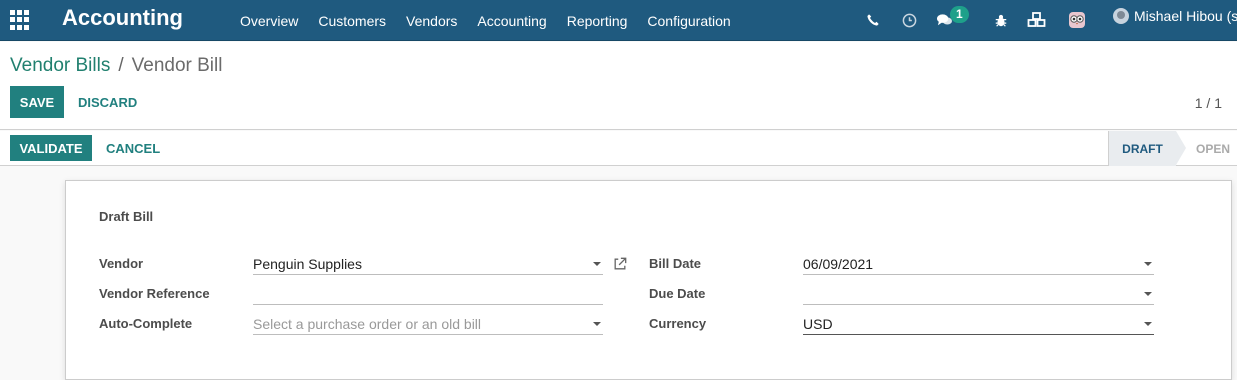  What do you see at coordinates (978, 264) in the screenshot?
I see `bill-date-field: 06/09/2021` at bounding box center [978, 264].